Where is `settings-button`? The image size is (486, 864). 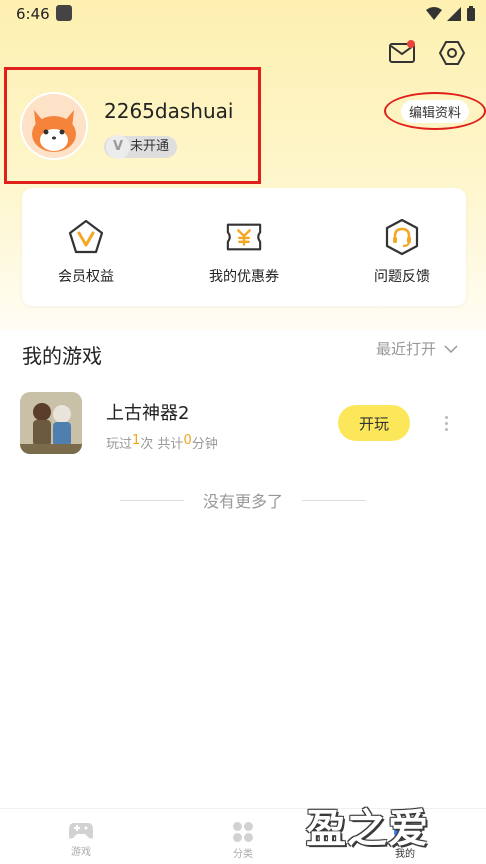 settings-button is located at coordinates (452, 53).